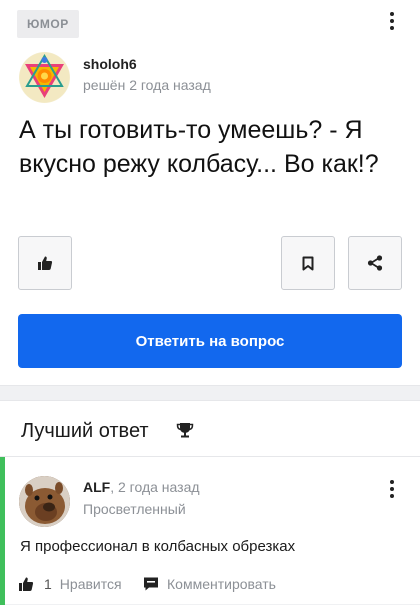 This screenshot has height=605, width=420. I want to click on comment-action: Комментировать, so click(209, 584).